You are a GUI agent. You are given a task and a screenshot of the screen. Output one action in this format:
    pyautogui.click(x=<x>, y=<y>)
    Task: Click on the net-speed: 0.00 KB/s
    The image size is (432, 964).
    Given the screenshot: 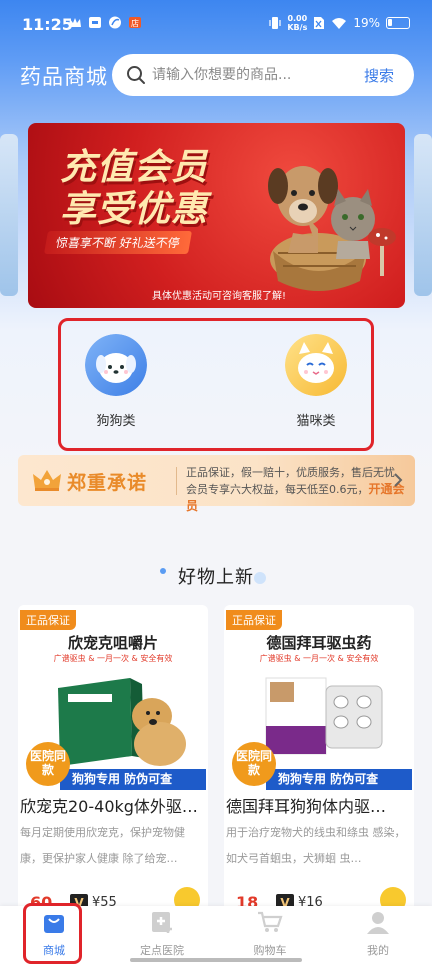 What is the action you would take?
    pyautogui.click(x=297, y=23)
    